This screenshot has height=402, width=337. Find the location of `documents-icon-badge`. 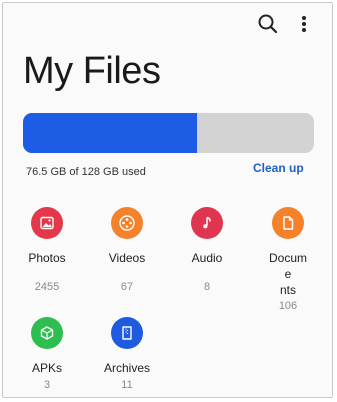

documents-icon-badge is located at coordinates (288, 223).